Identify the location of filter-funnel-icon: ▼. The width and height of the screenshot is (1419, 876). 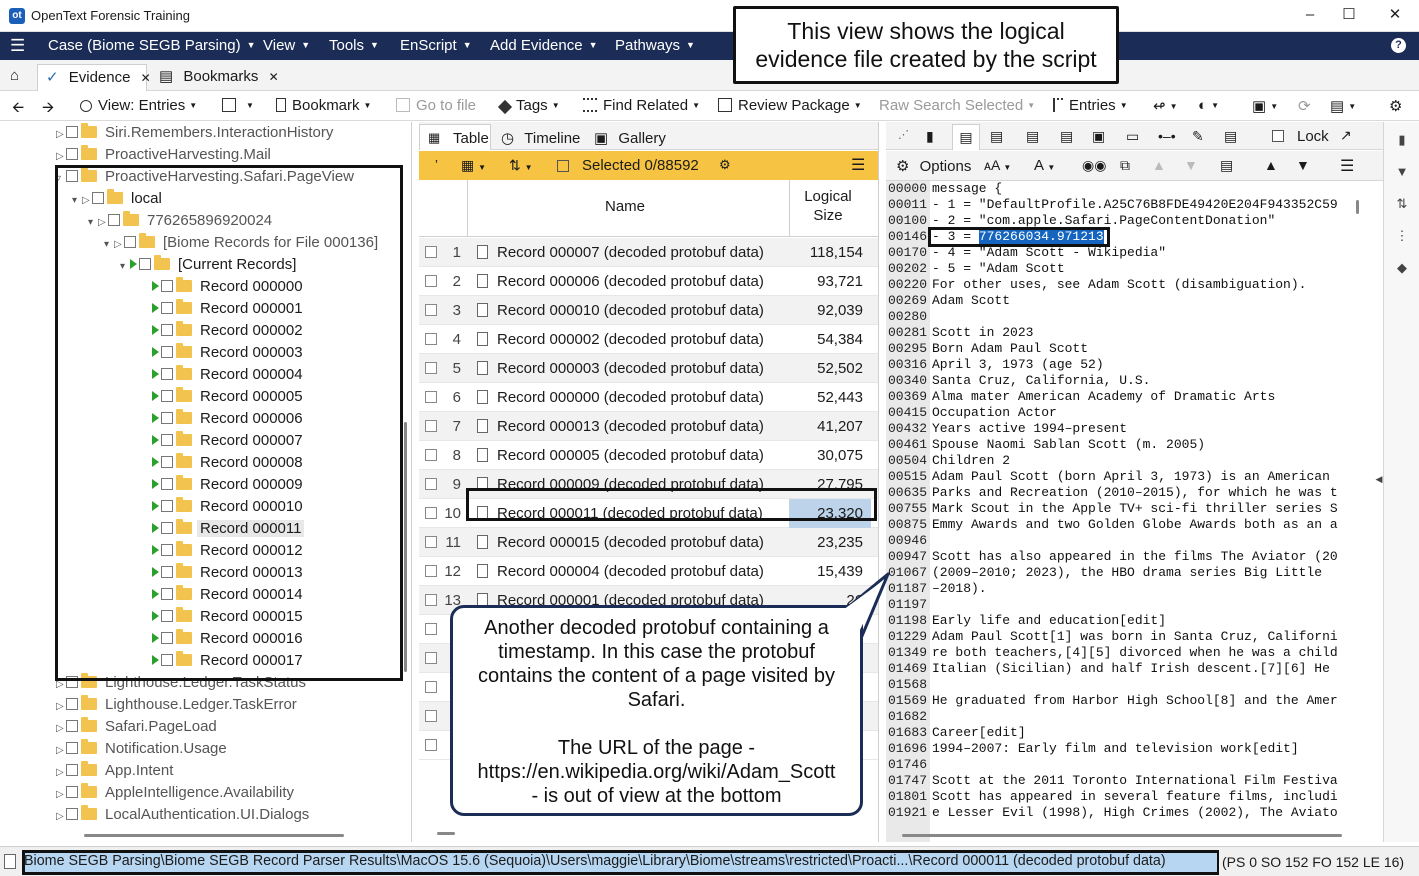
(1402, 171).